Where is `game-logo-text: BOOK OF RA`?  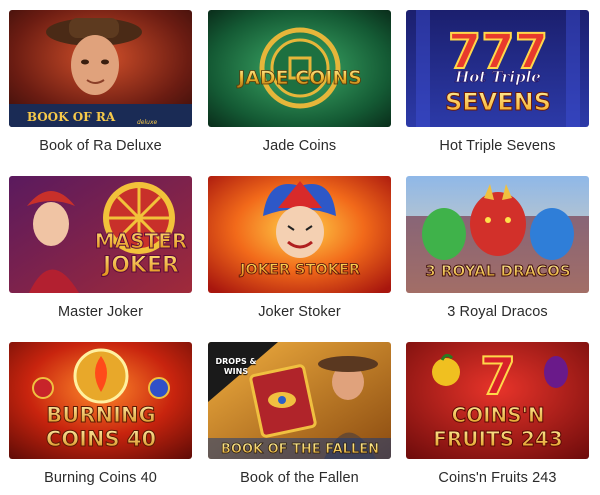 game-logo-text: BOOK OF RA is located at coordinates (71, 117).